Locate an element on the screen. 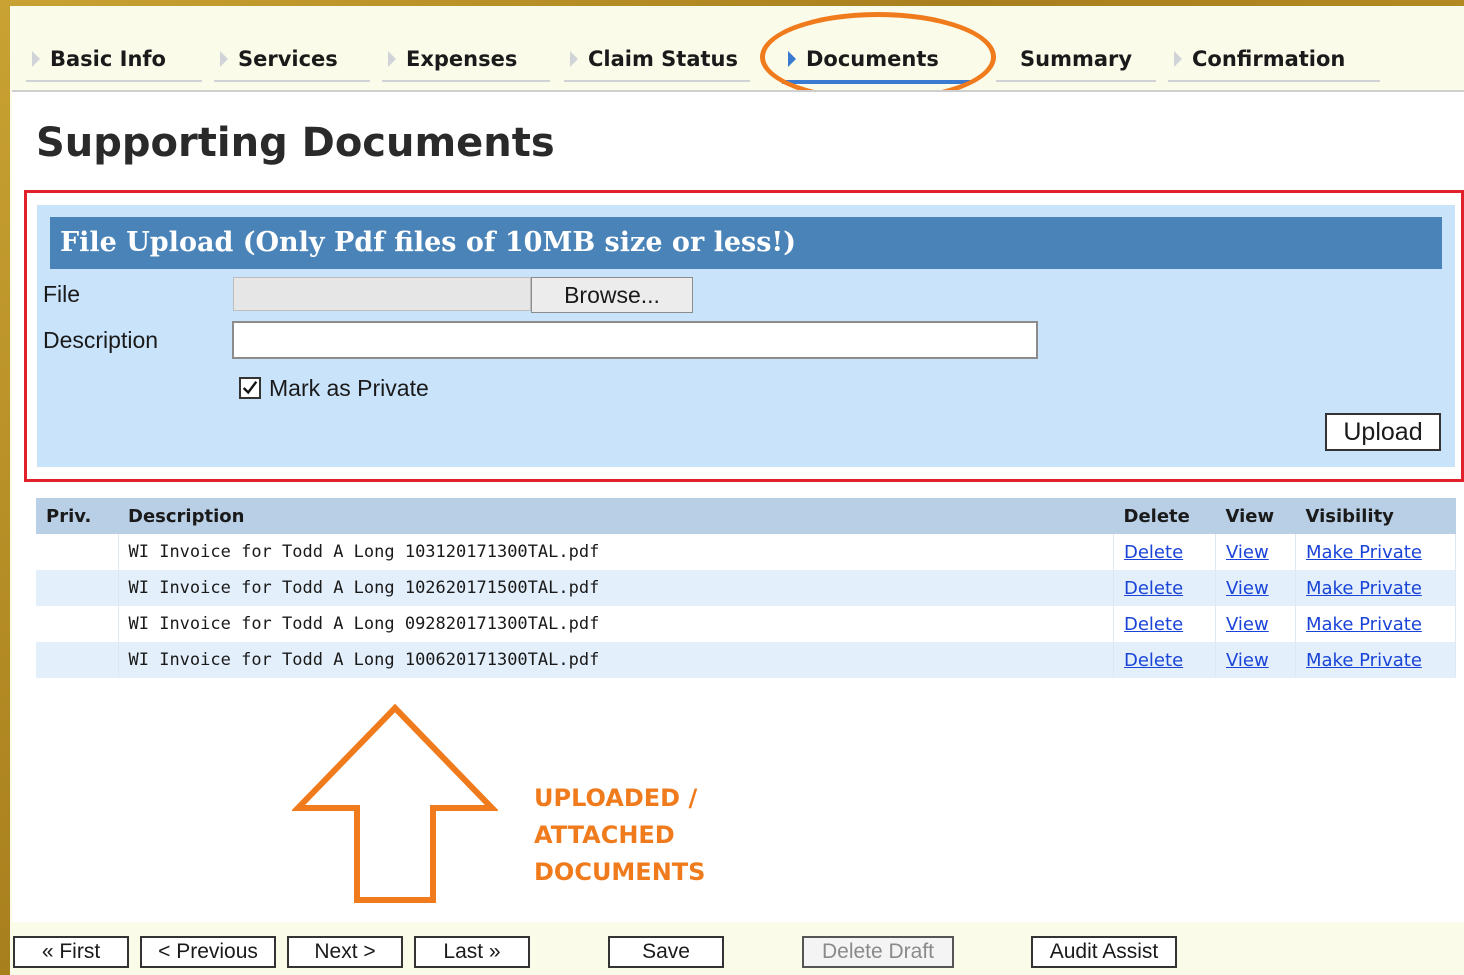 The image size is (1464, 975). tab-label: Summary is located at coordinates (1076, 59).